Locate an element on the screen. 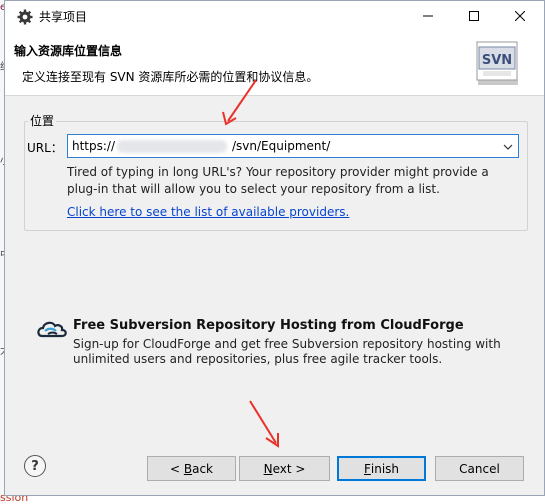  maximize-icon is located at coordinates (474, 17).